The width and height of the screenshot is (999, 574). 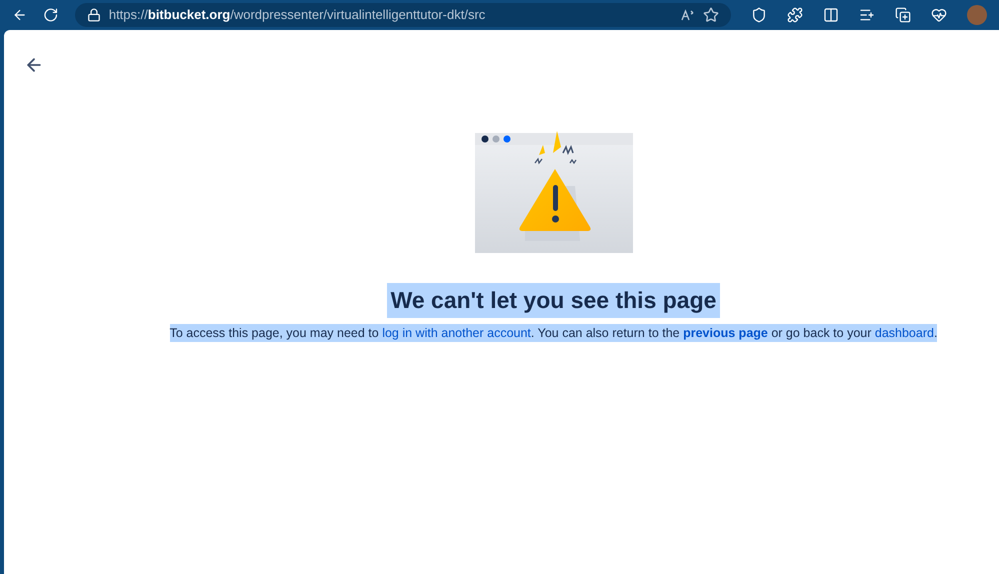 I want to click on back-icon, so click(x=20, y=15).